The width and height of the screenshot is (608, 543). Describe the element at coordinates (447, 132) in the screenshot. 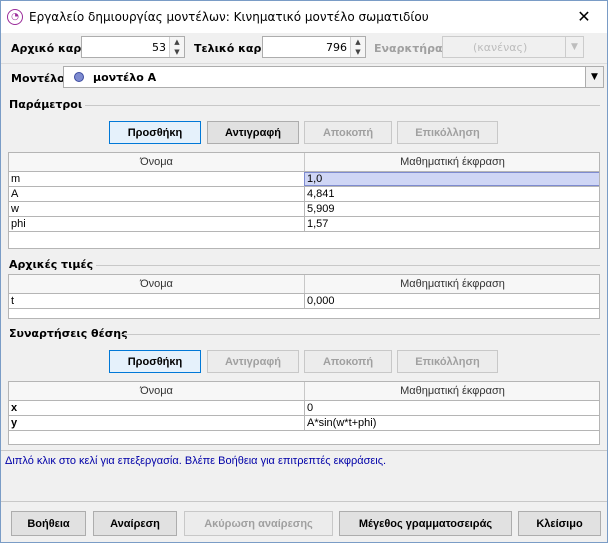

I see `parameters-paste-button: Επικόλληση` at that location.